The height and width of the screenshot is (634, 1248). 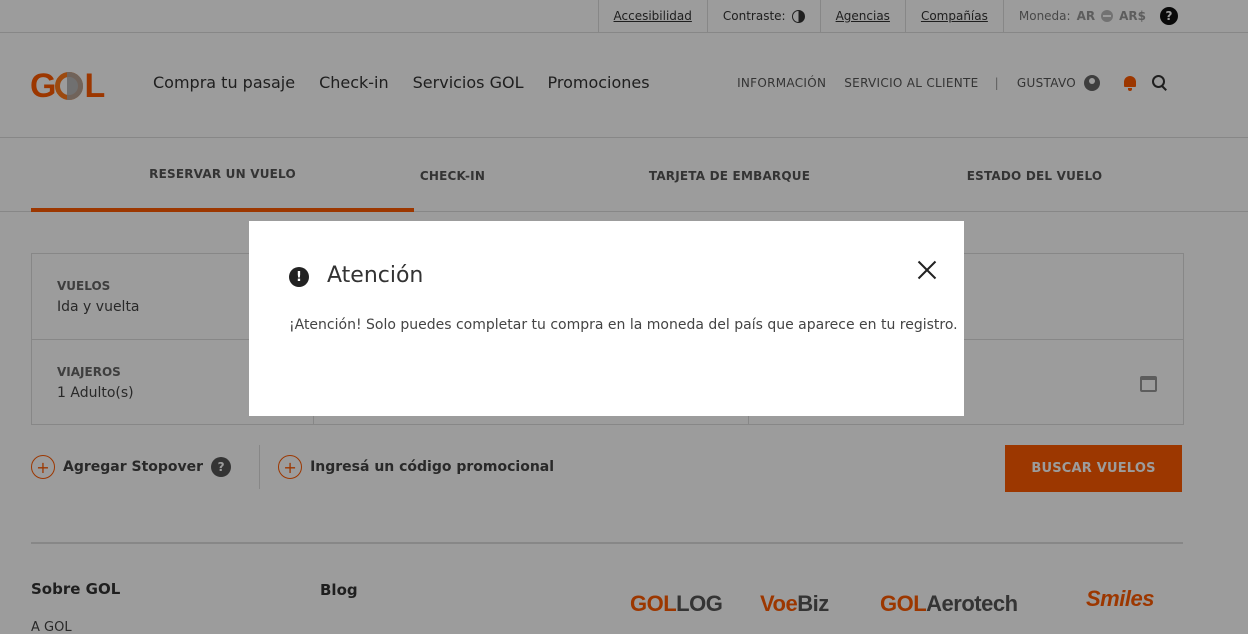 I want to click on modal-title: Atención, so click(x=375, y=275).